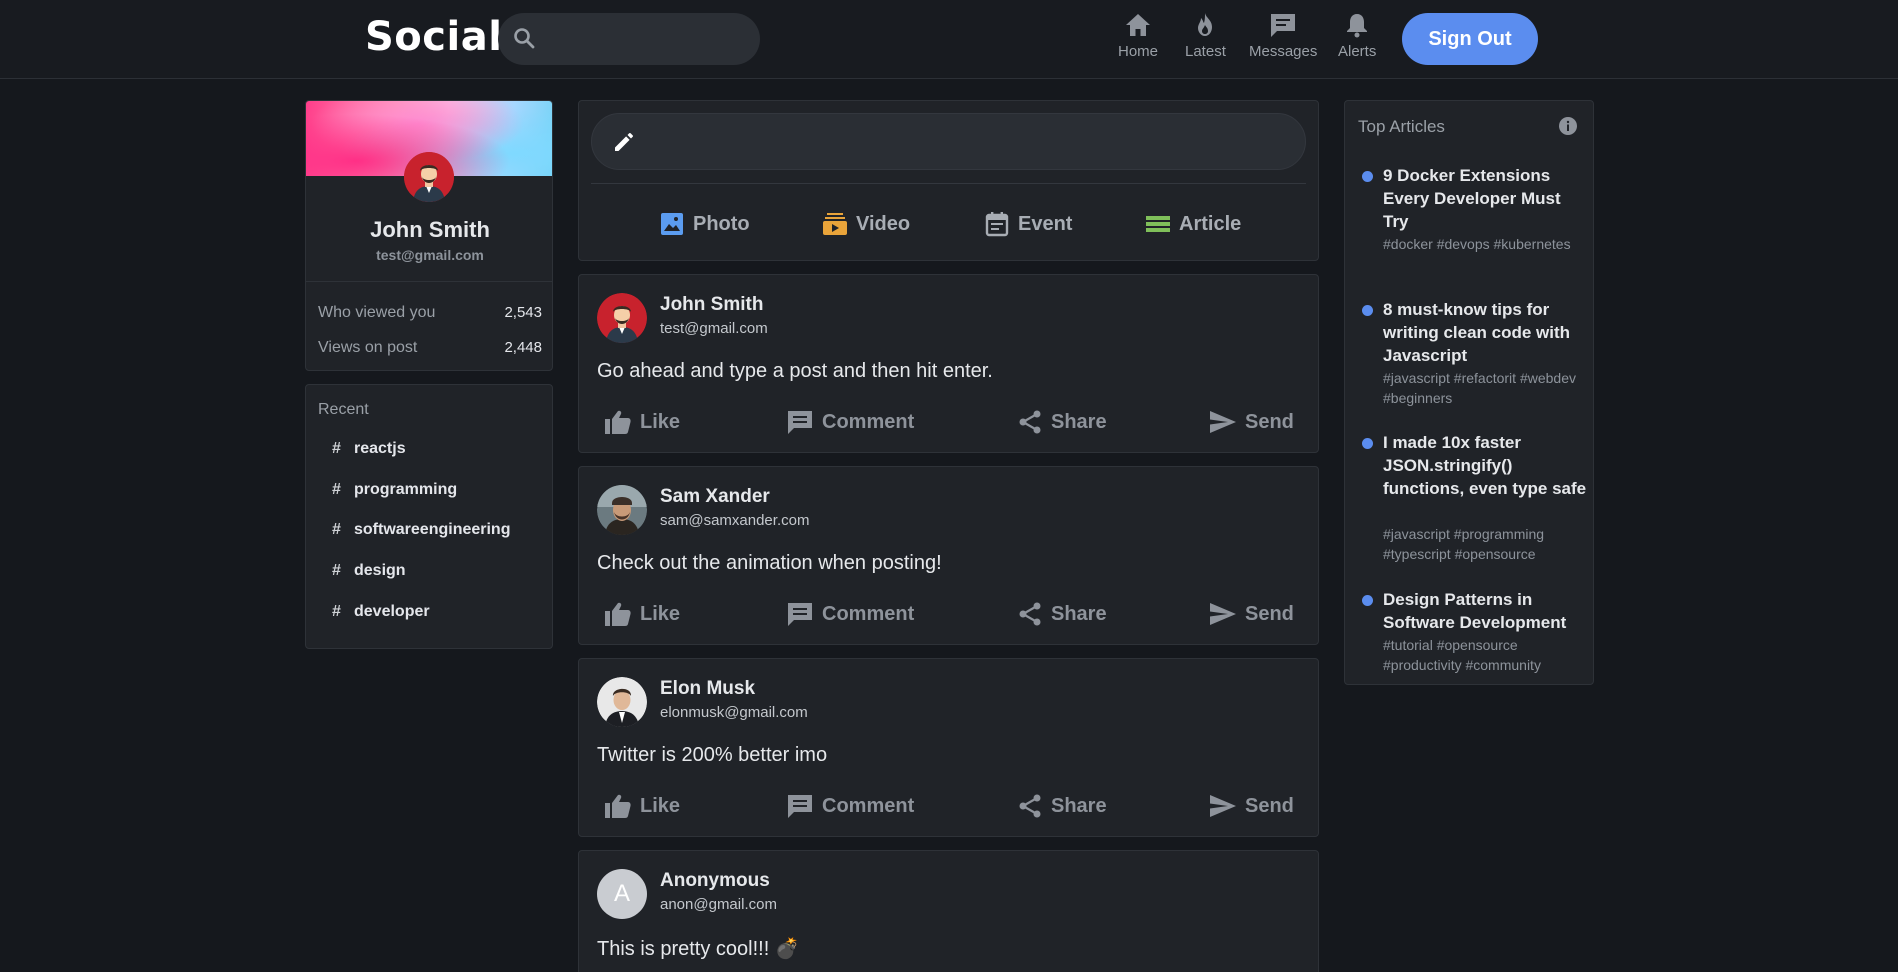 The height and width of the screenshot is (972, 1898). I want to click on compose-article-button: Article, so click(1193, 224).